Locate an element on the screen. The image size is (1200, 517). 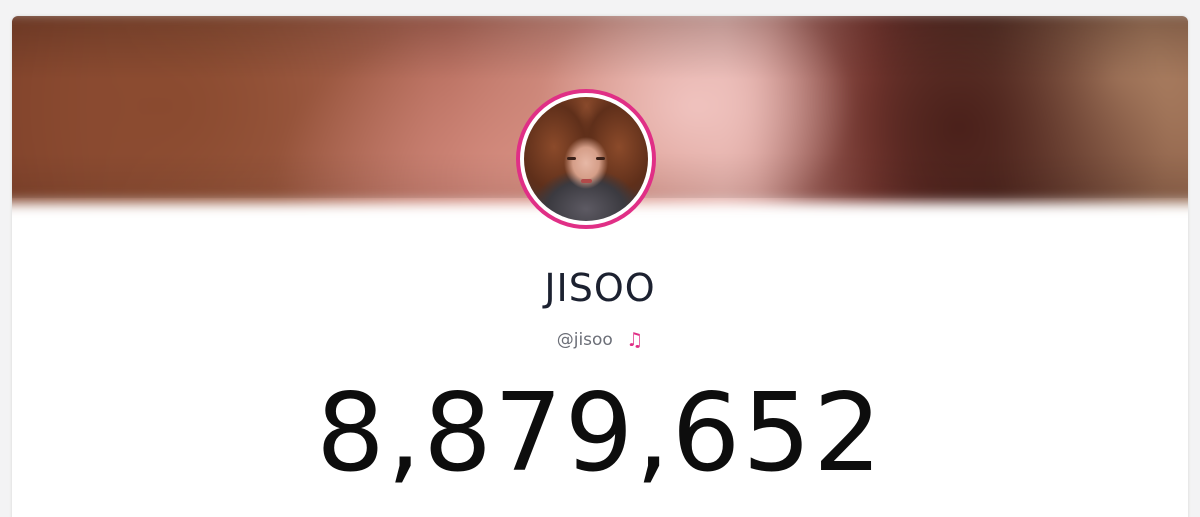
avatar-photo is located at coordinates (586, 159).